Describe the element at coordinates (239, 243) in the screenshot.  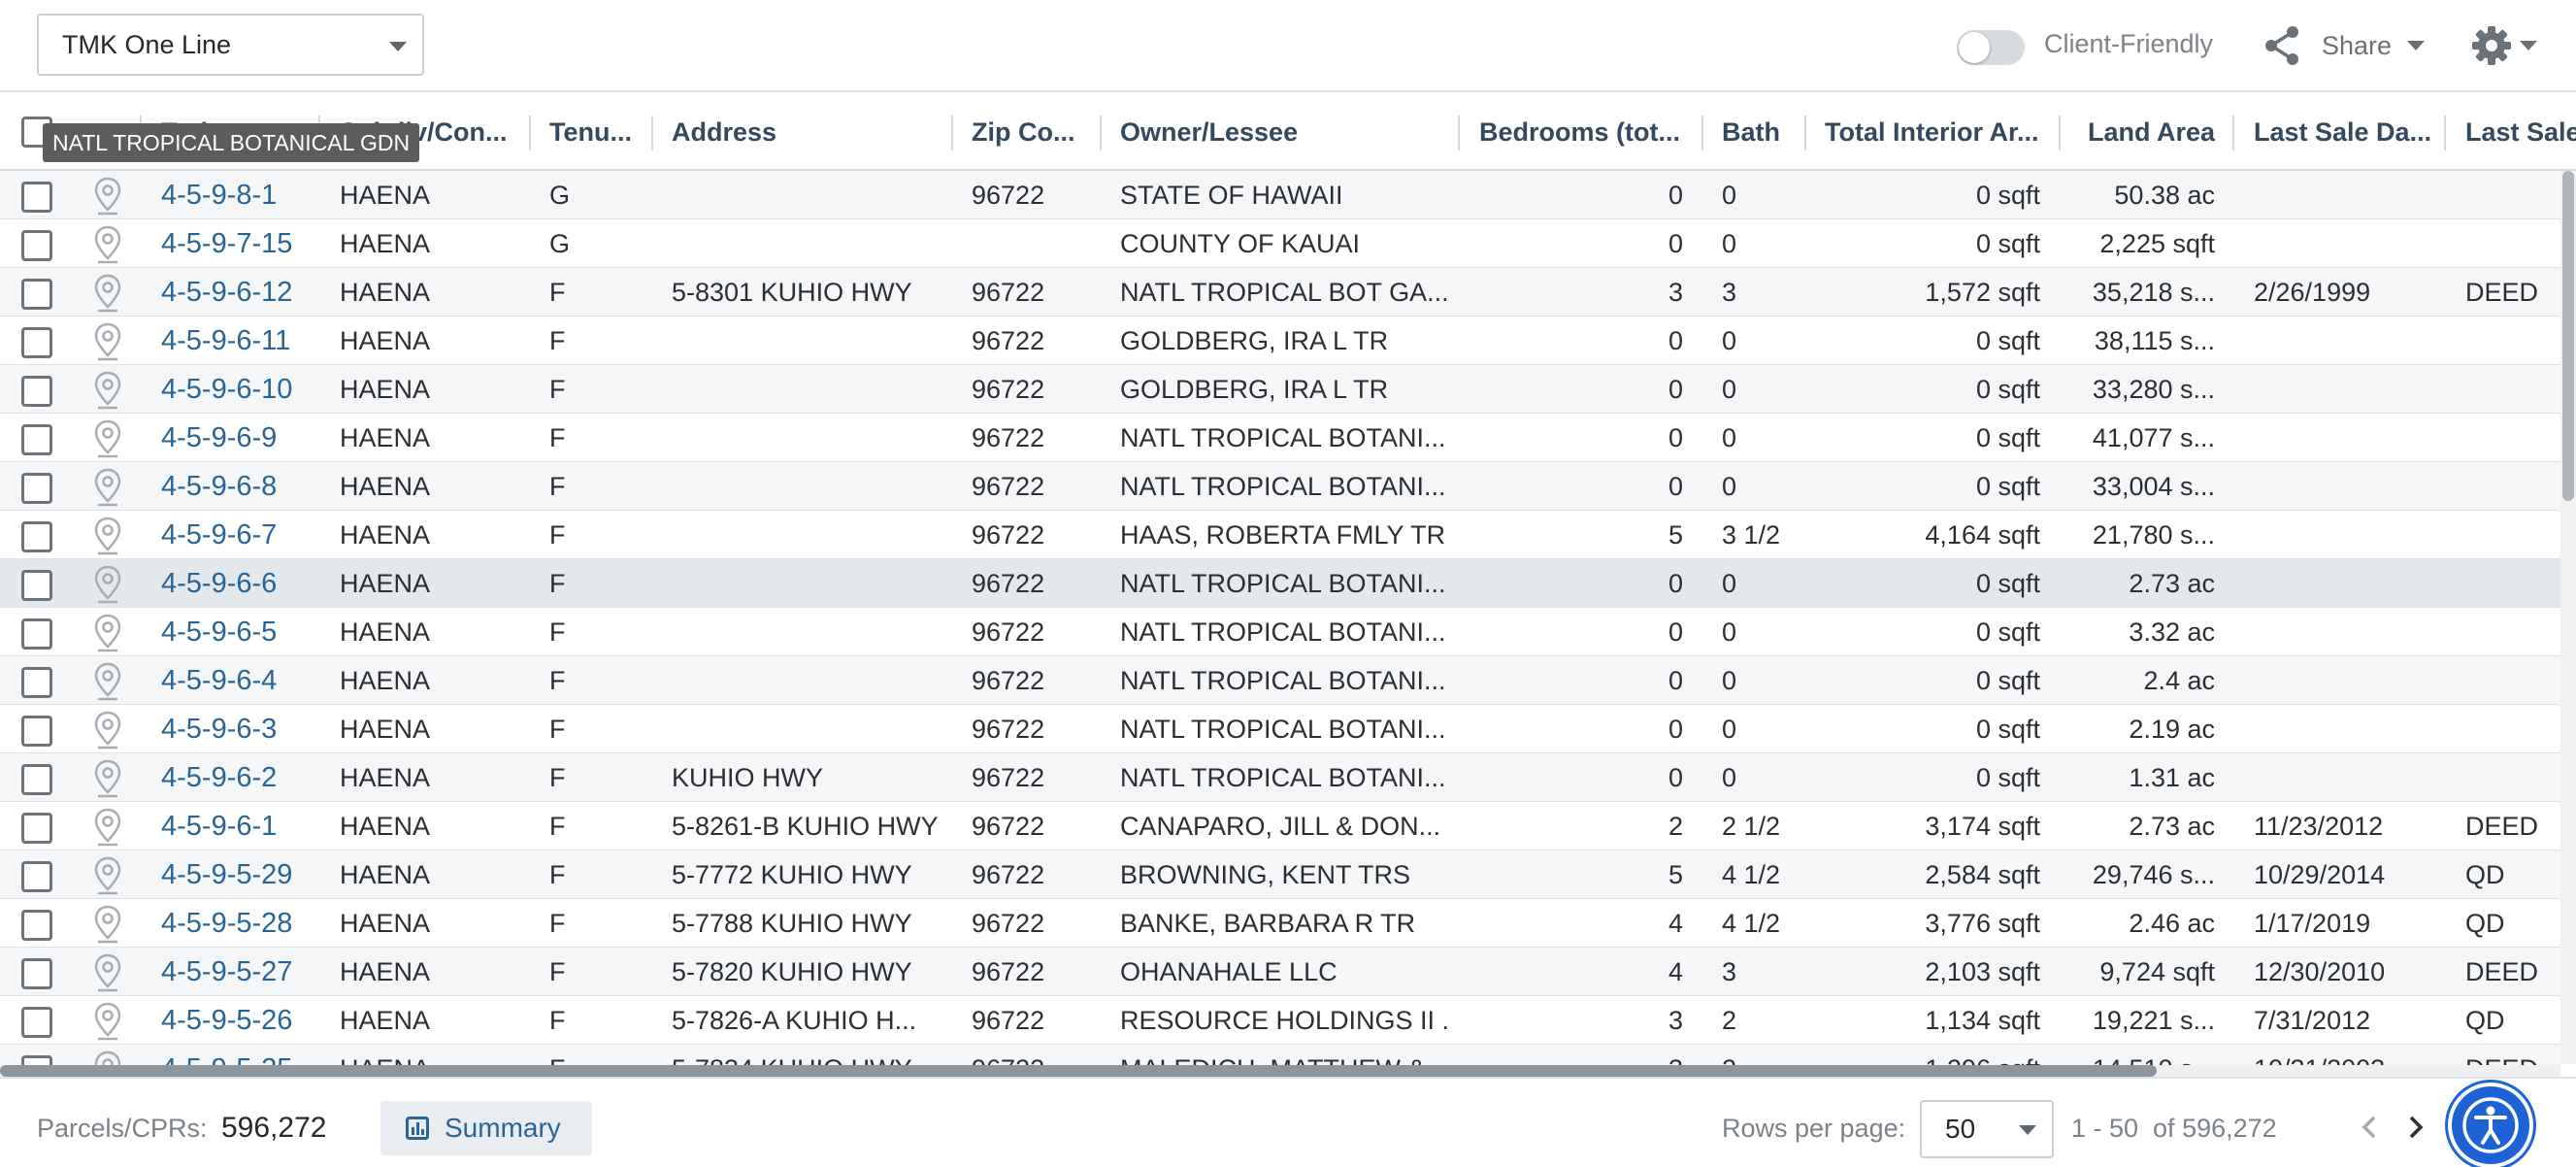
I see `tmk-link: 4-5-9-7-15` at that location.